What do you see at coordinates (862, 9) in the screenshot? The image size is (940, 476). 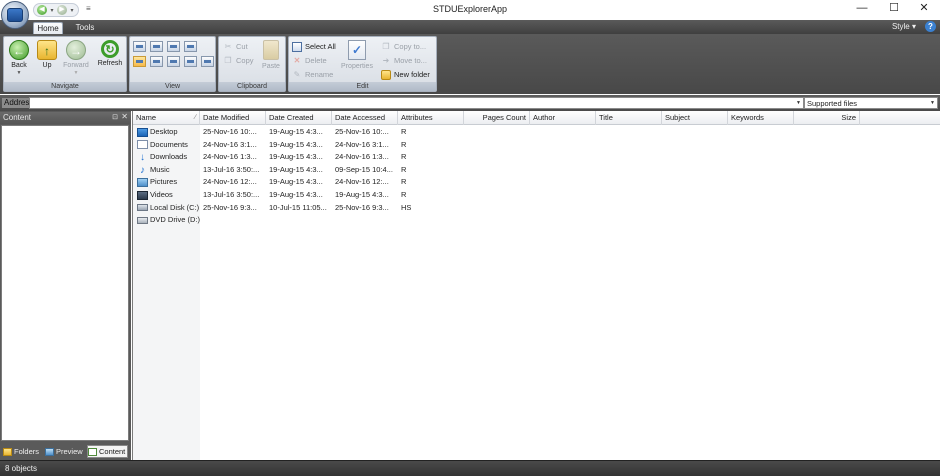 I see `minimize-button: —` at bounding box center [862, 9].